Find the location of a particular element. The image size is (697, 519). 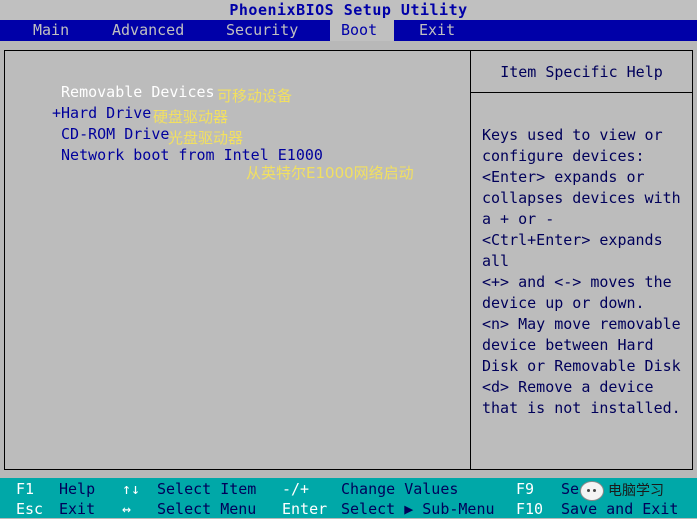

help-line: Keys used to view or is located at coordinates (572, 135).